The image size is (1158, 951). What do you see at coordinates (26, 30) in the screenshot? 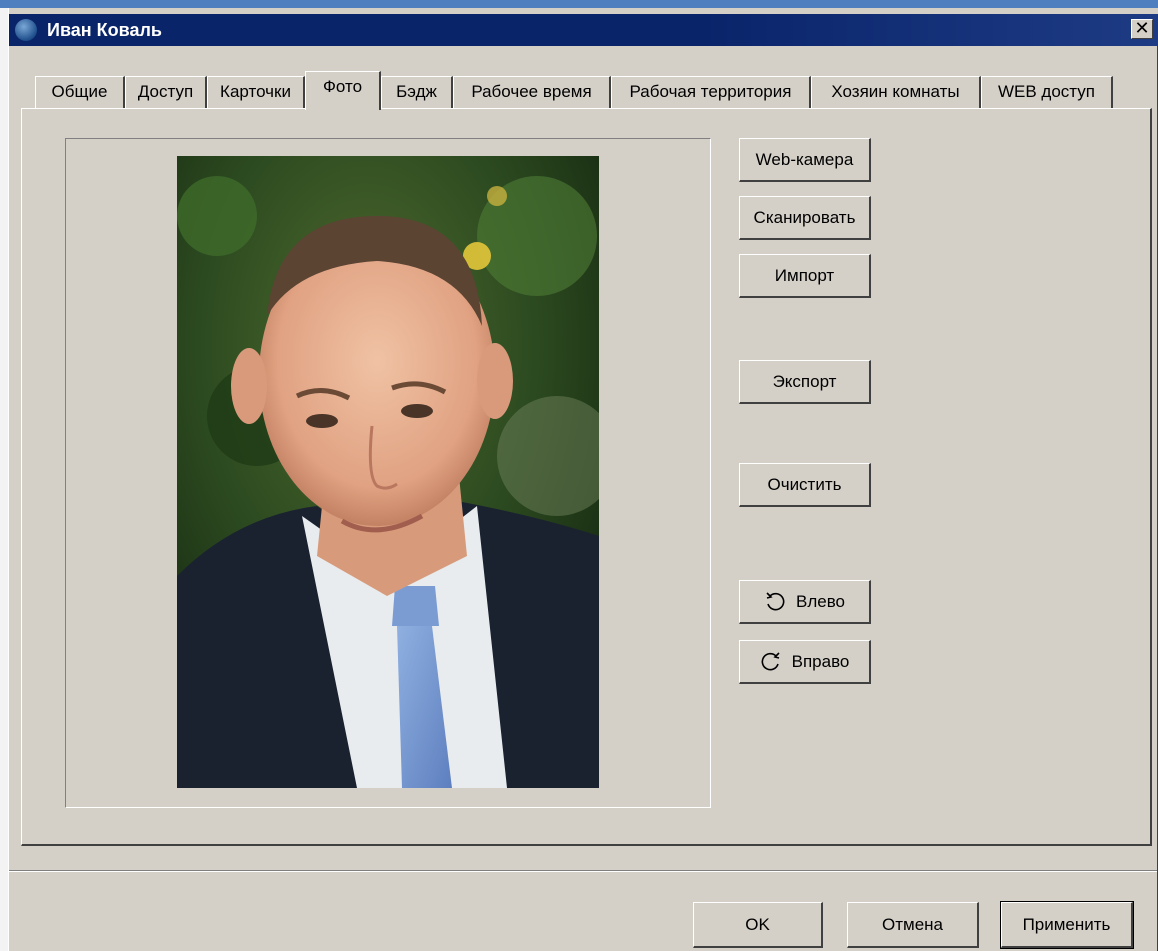
I see `app-globe-icon` at bounding box center [26, 30].